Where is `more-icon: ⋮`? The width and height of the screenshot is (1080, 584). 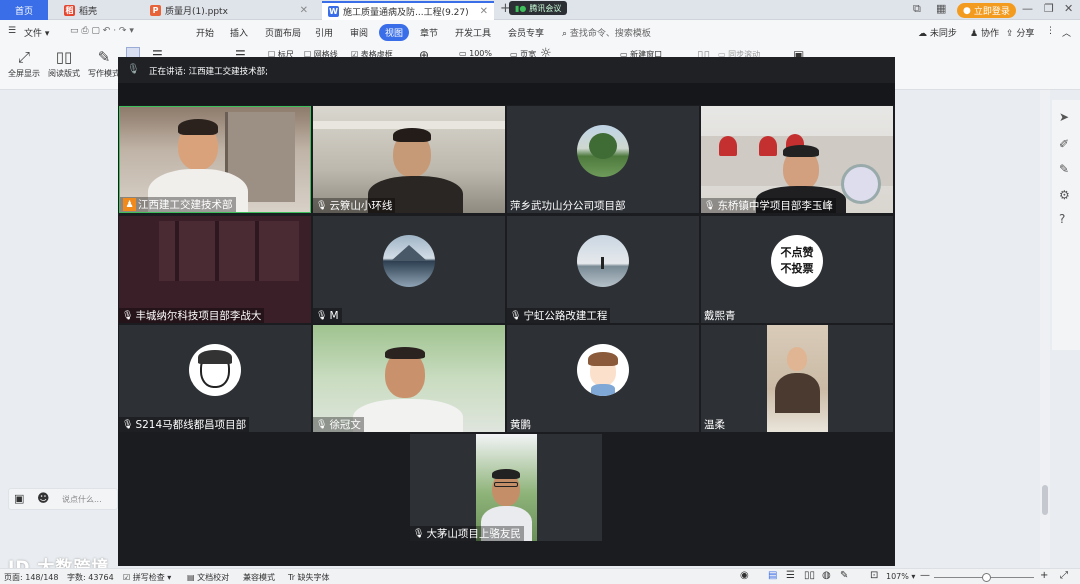
more-icon: ⋮ is located at coordinates (1050, 31).